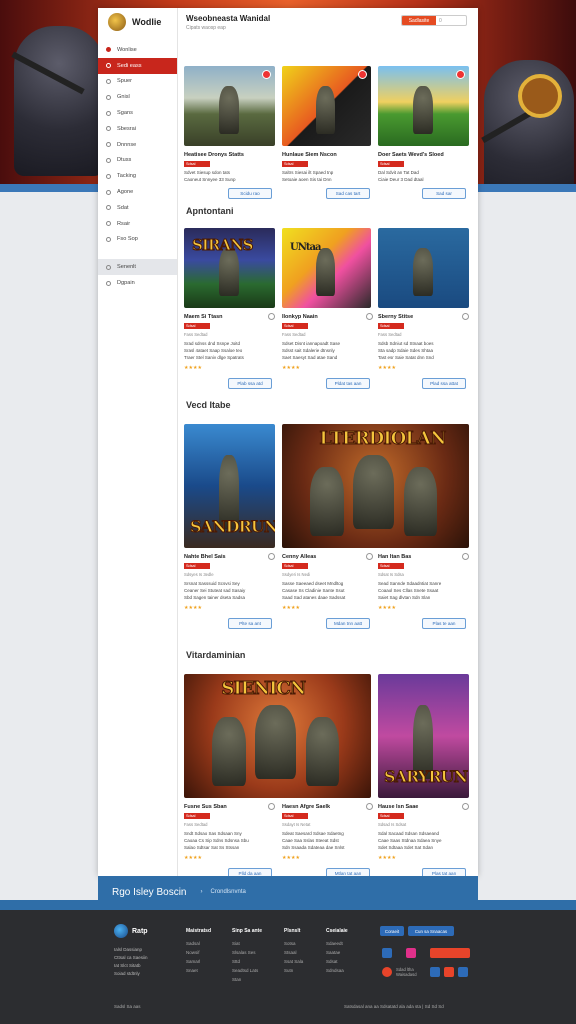 The width and height of the screenshot is (576, 1024). What do you see at coordinates (395, 317) in the screenshot?
I see `card-title: Sberny Stitse` at bounding box center [395, 317].